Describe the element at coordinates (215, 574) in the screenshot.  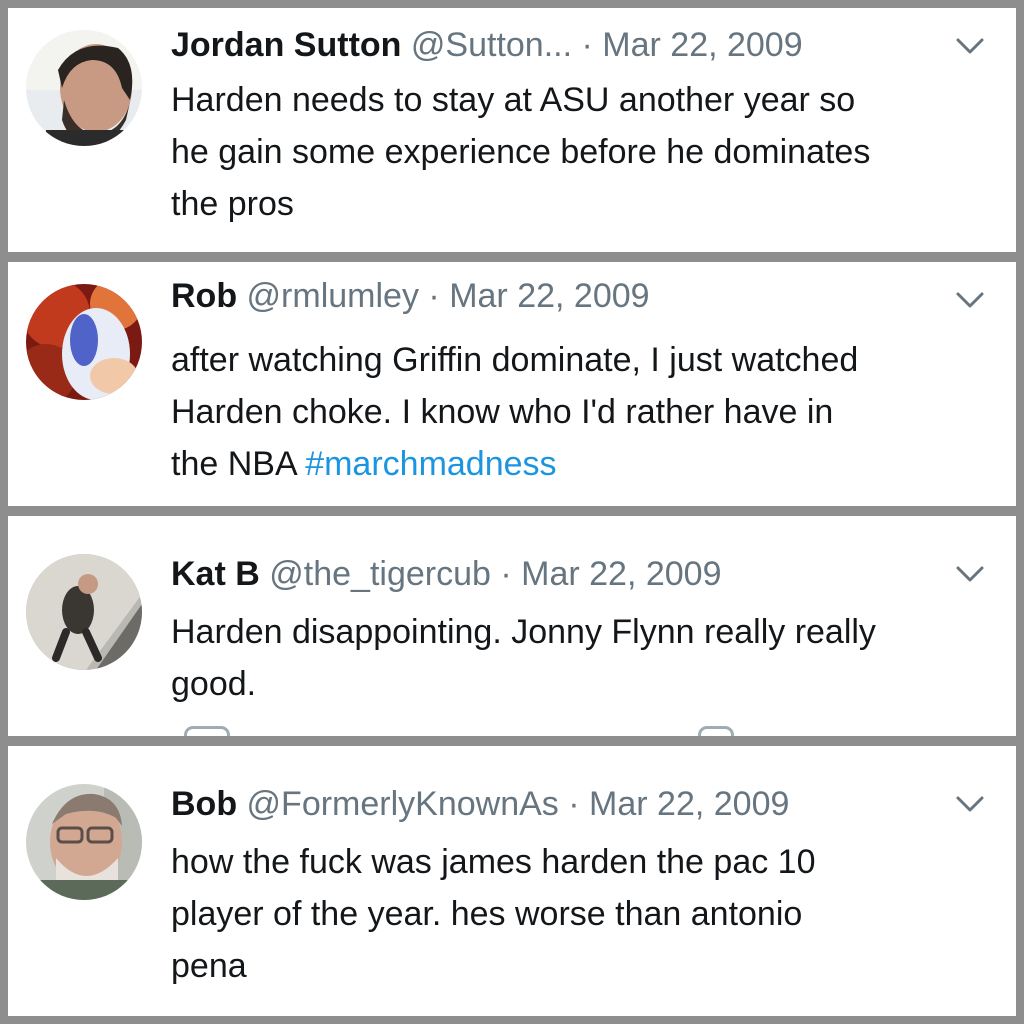
I see `display-name: Kat B` at that location.